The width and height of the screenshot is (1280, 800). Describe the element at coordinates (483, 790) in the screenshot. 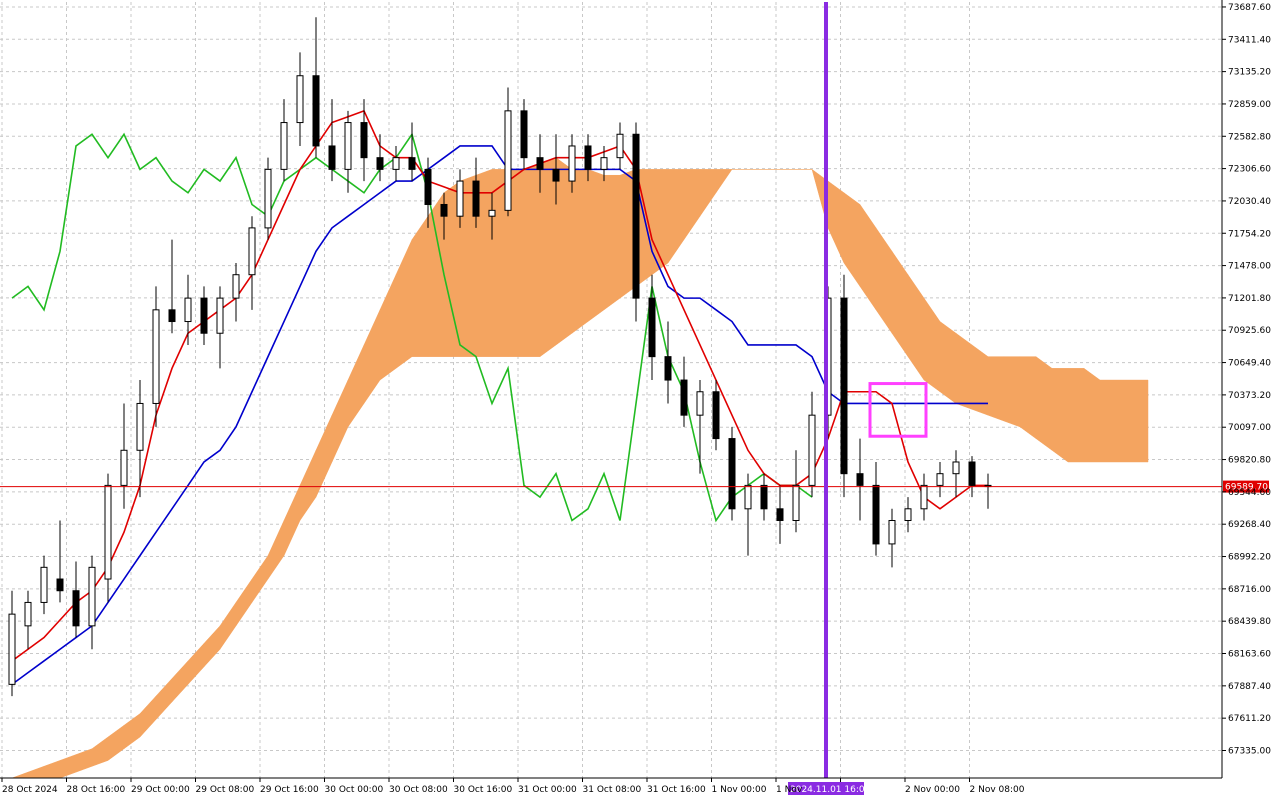

I see `x-tick-label: 30 Oct 16:00` at that location.